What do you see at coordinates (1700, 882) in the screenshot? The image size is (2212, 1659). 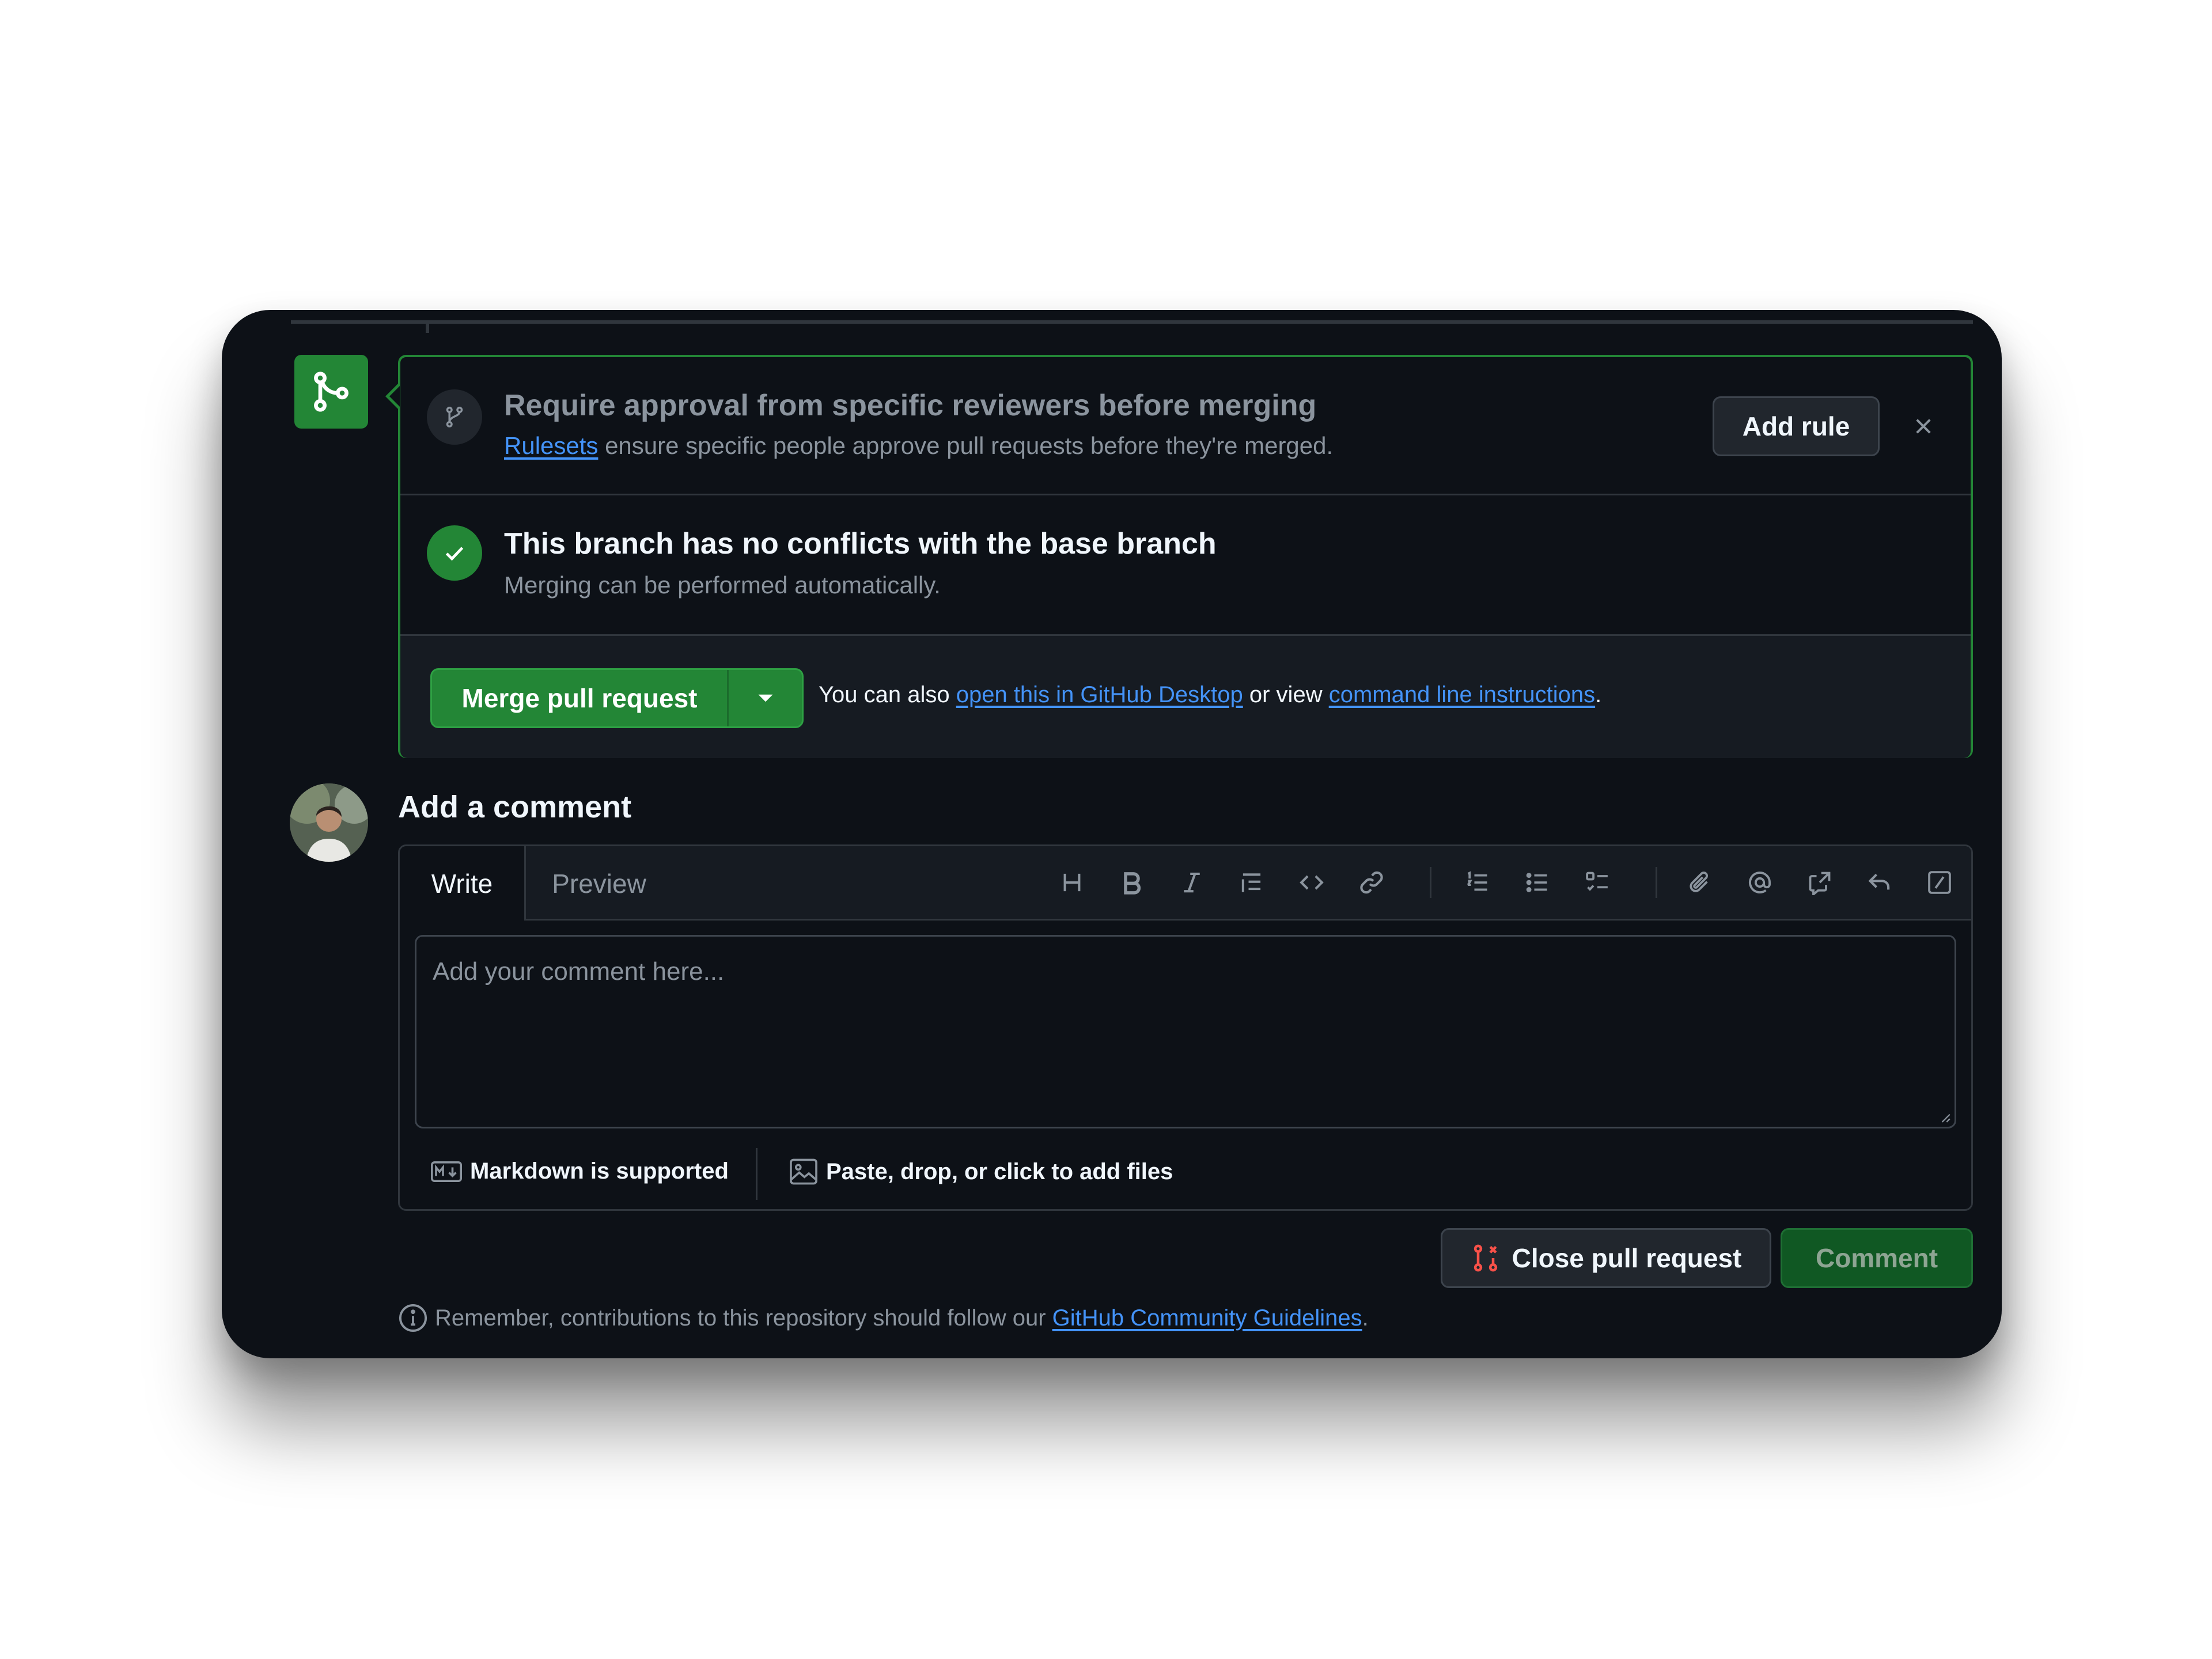 I see `attach-icon` at bounding box center [1700, 882].